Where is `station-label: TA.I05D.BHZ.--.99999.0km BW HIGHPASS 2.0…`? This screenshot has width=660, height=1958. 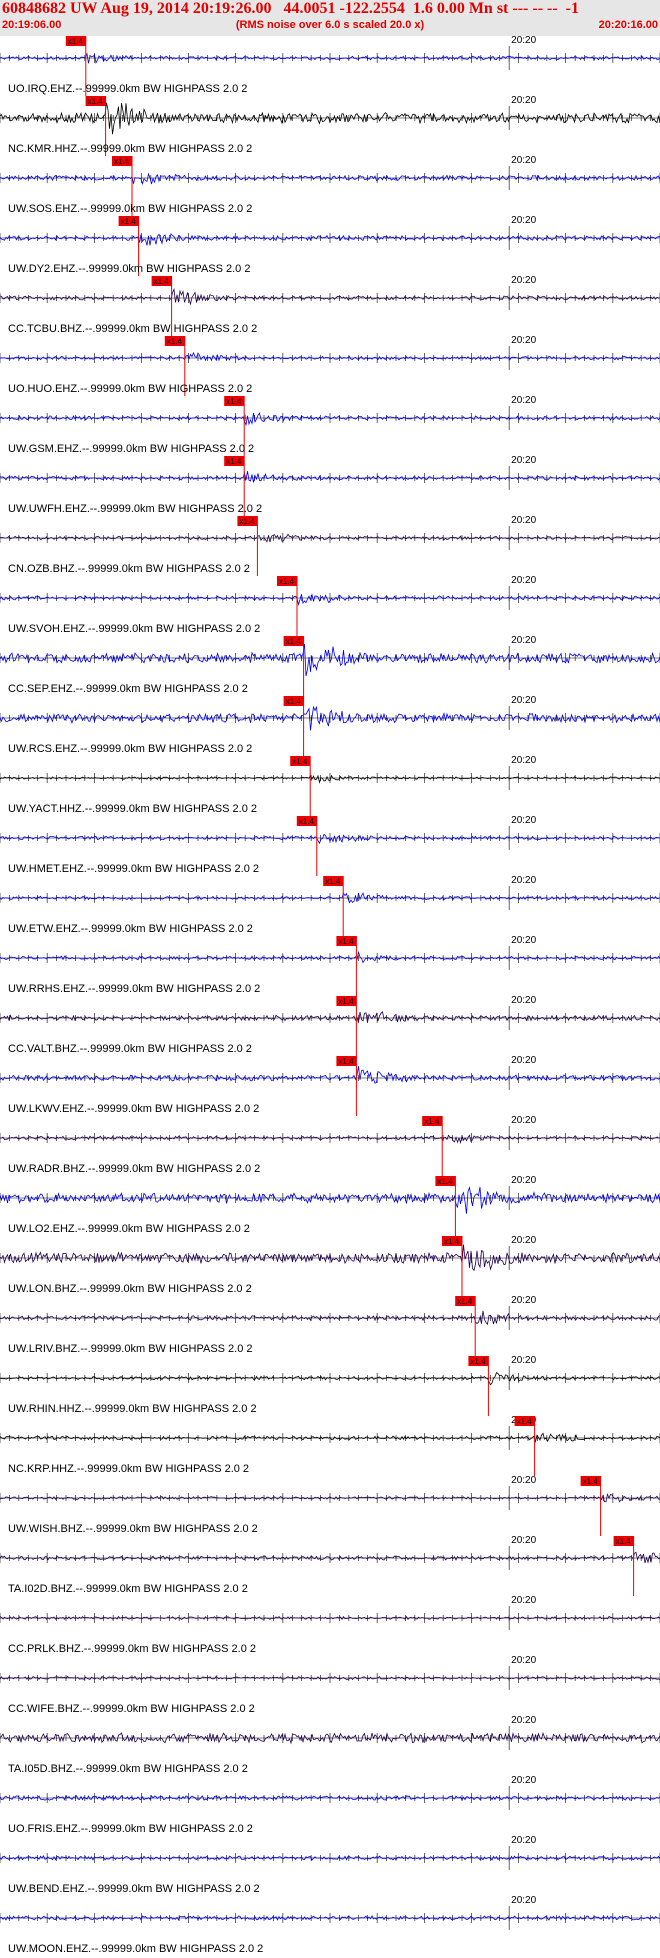 station-label: TA.I05D.BHZ.--.99999.0km BW HIGHPASS 2.0… is located at coordinates (128, 1769).